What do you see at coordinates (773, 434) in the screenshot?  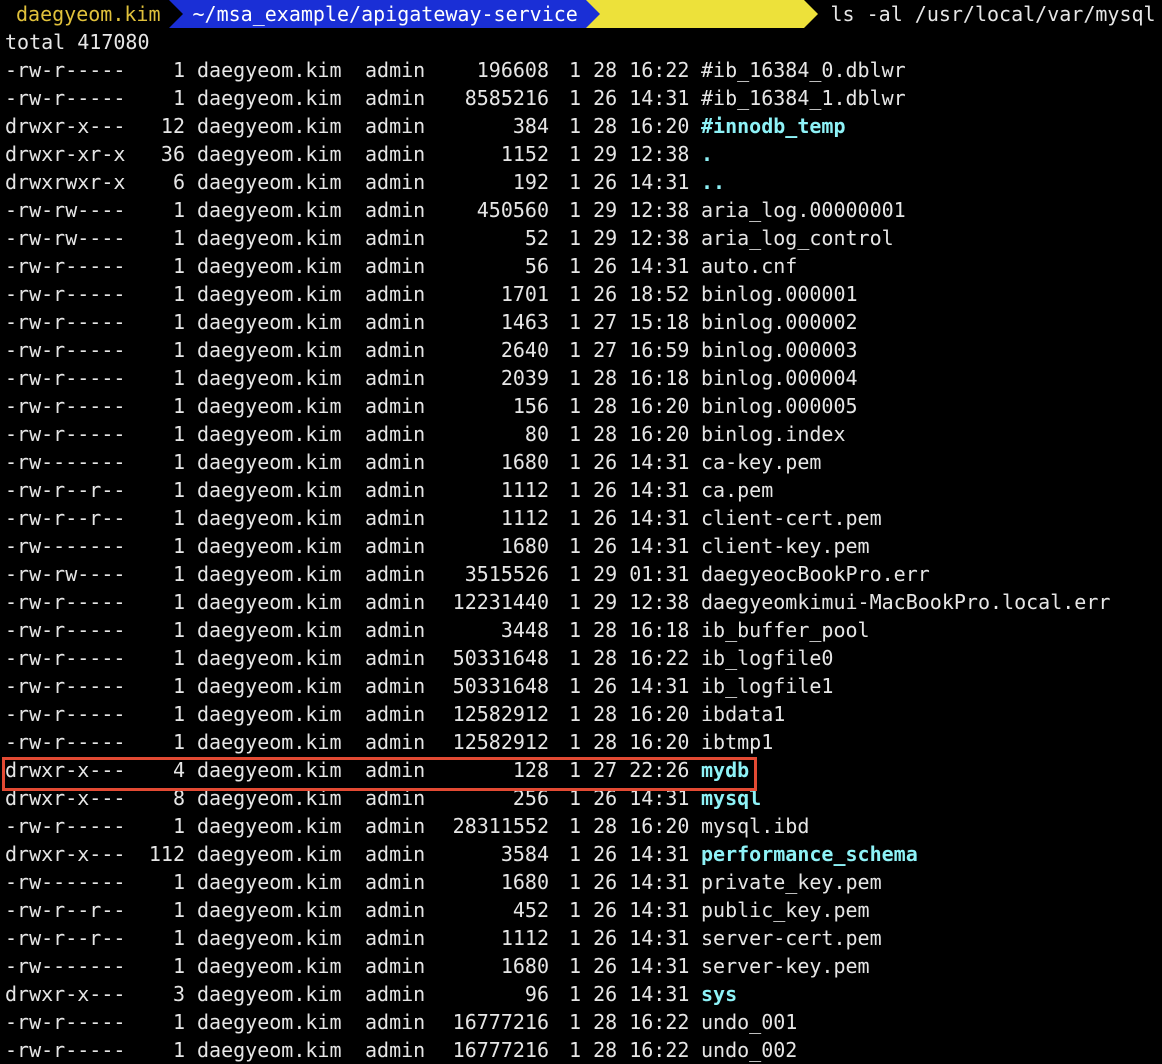 I see `entry-name: binlog.index` at bounding box center [773, 434].